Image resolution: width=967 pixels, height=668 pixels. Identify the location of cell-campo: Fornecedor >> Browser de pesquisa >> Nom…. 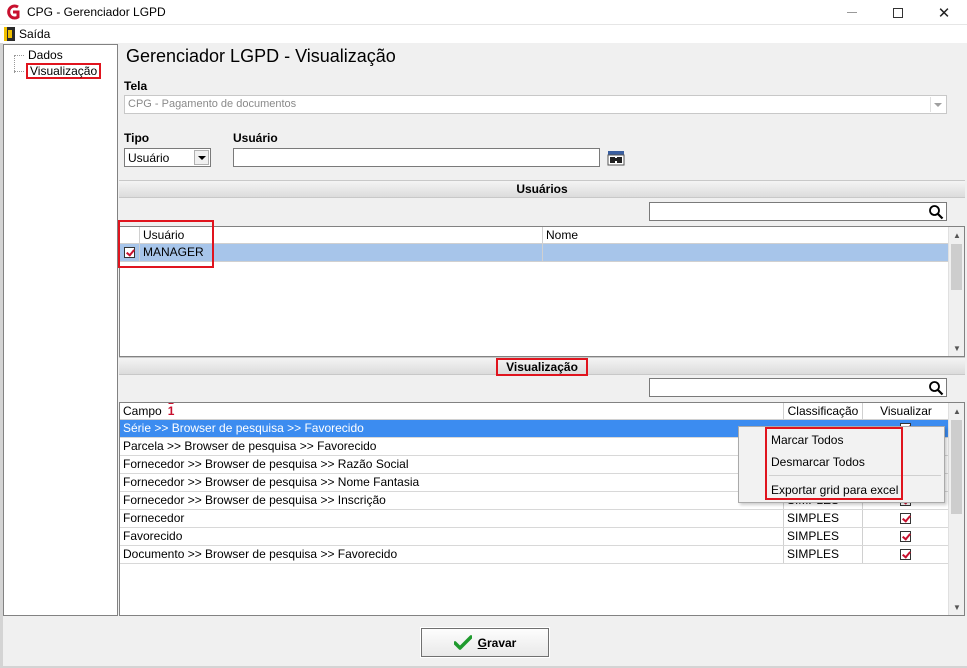
(452, 482).